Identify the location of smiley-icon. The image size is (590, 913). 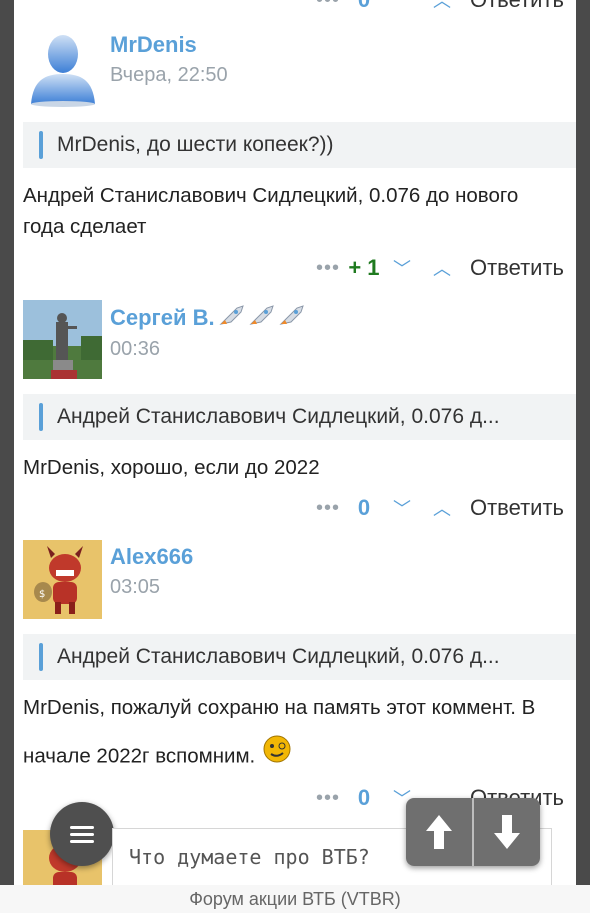
(277, 757).